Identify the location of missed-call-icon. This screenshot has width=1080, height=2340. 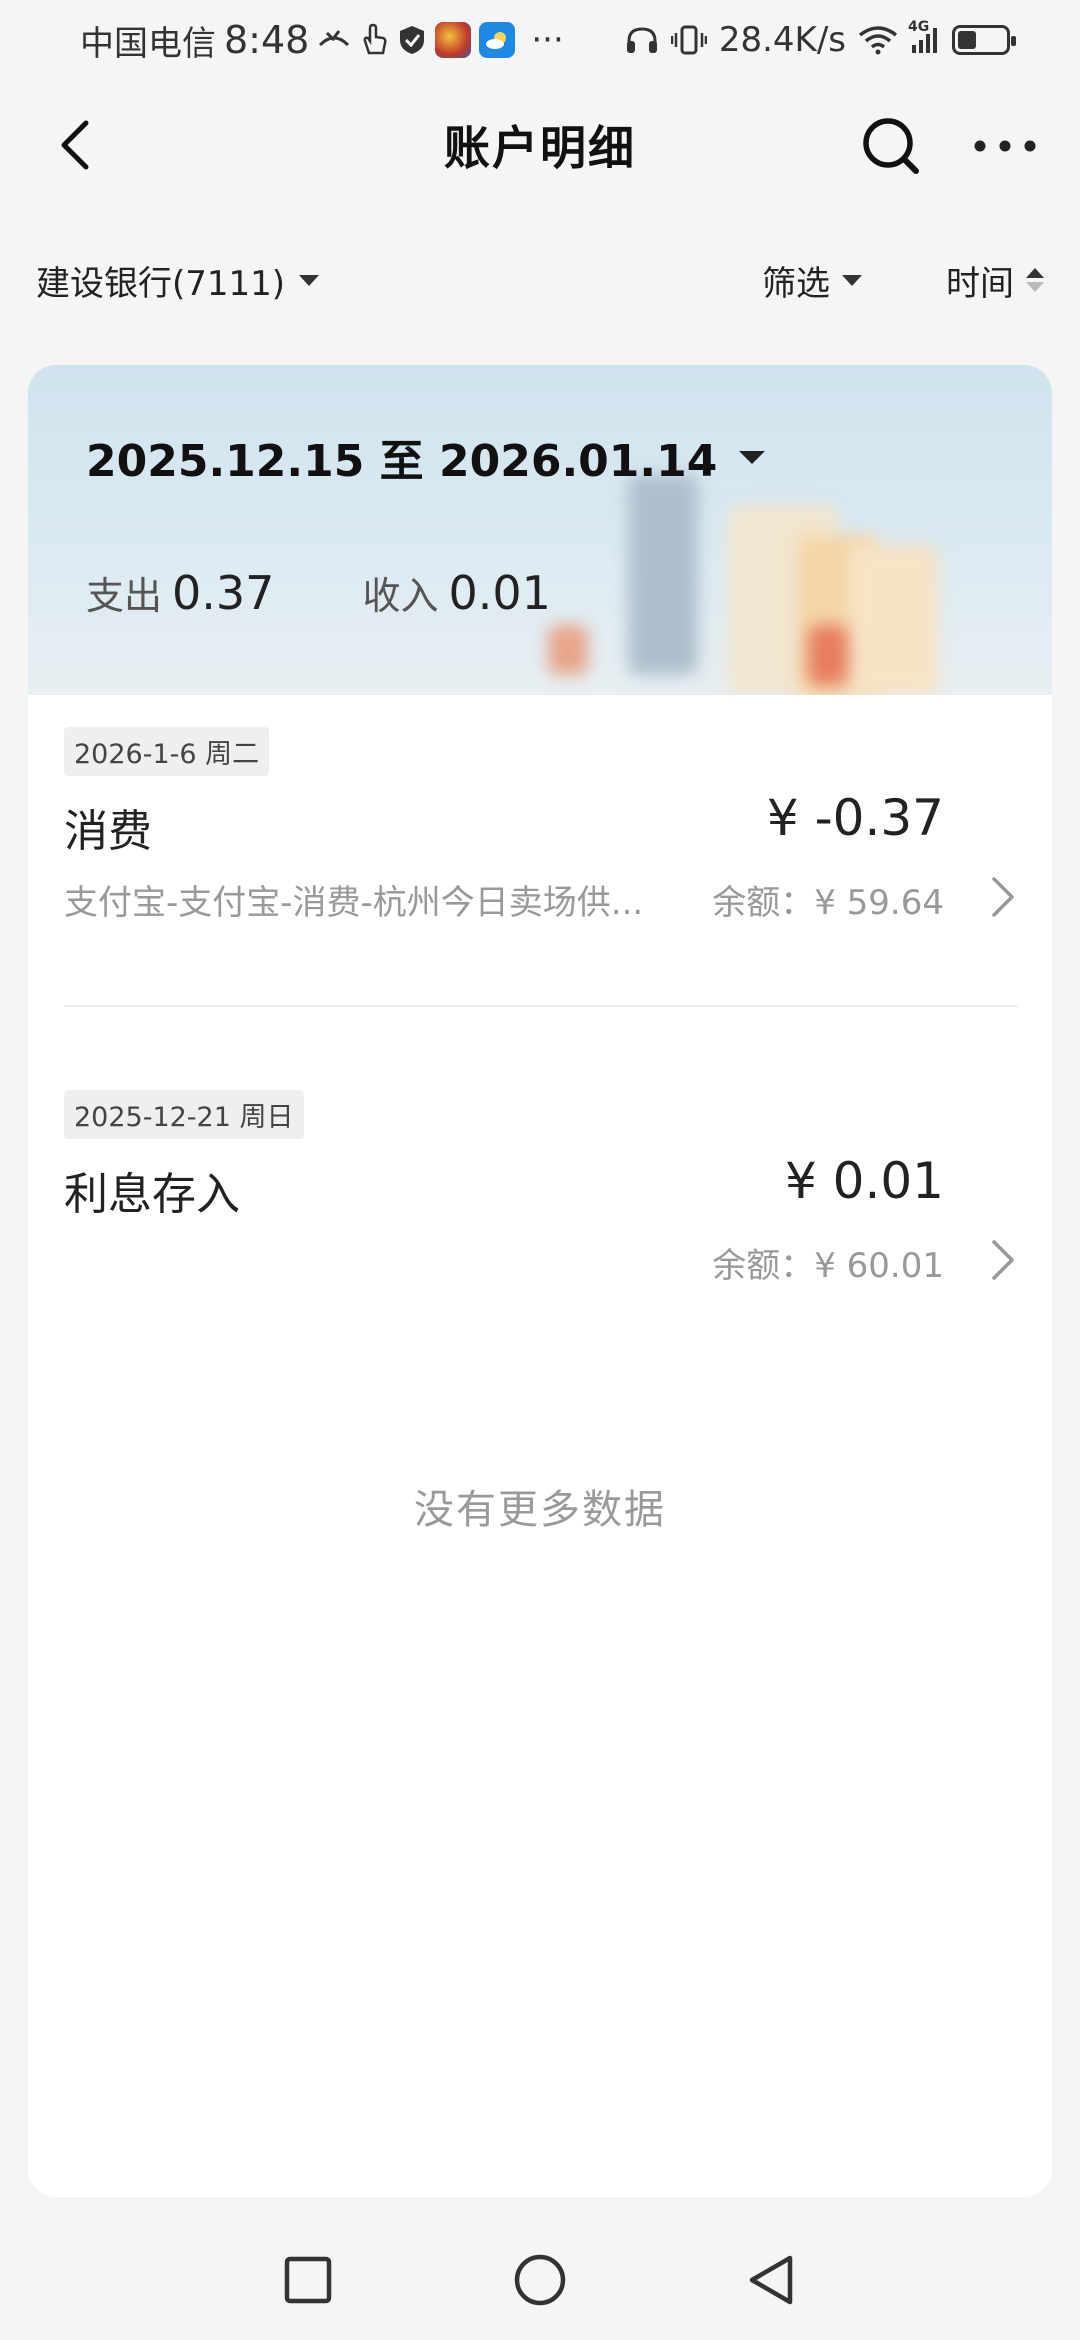
(334, 40).